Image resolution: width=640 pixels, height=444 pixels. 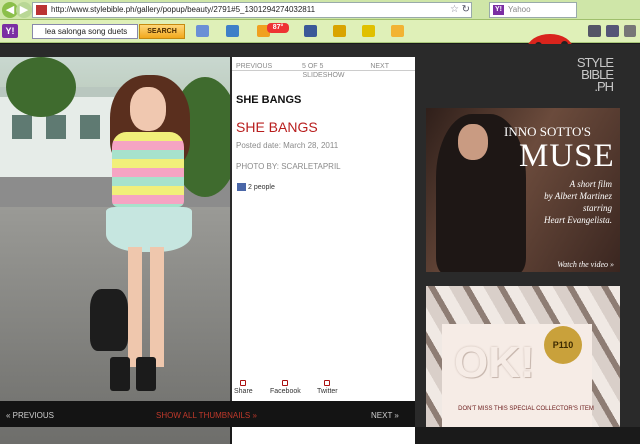 What do you see at coordinates (288, 166) in the screenshot?
I see `photo-credit: PHOTO BY: SCARLETAPRIL` at bounding box center [288, 166].